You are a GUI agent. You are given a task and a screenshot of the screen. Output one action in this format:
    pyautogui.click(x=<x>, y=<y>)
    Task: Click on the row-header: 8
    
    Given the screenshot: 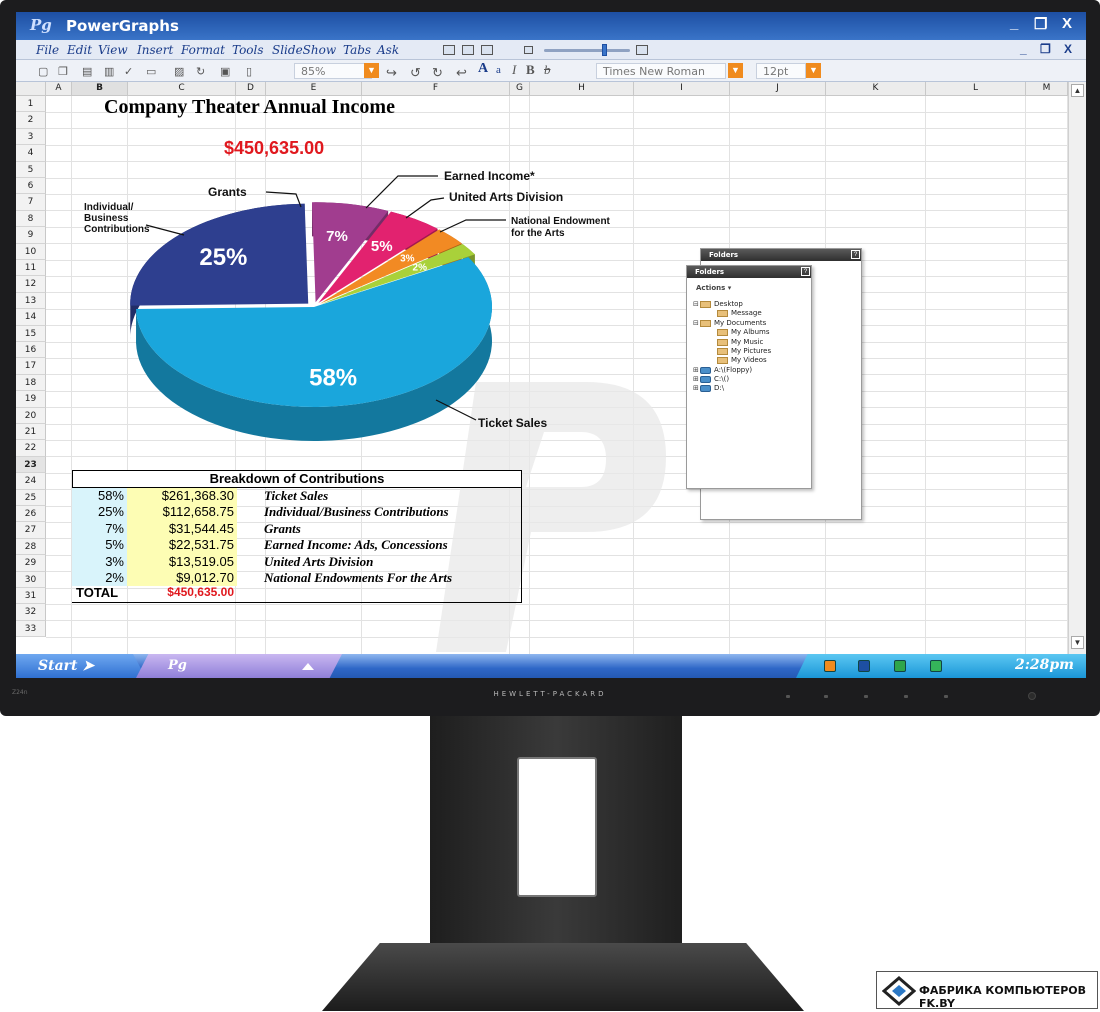 What is the action you would take?
    pyautogui.click(x=31, y=219)
    